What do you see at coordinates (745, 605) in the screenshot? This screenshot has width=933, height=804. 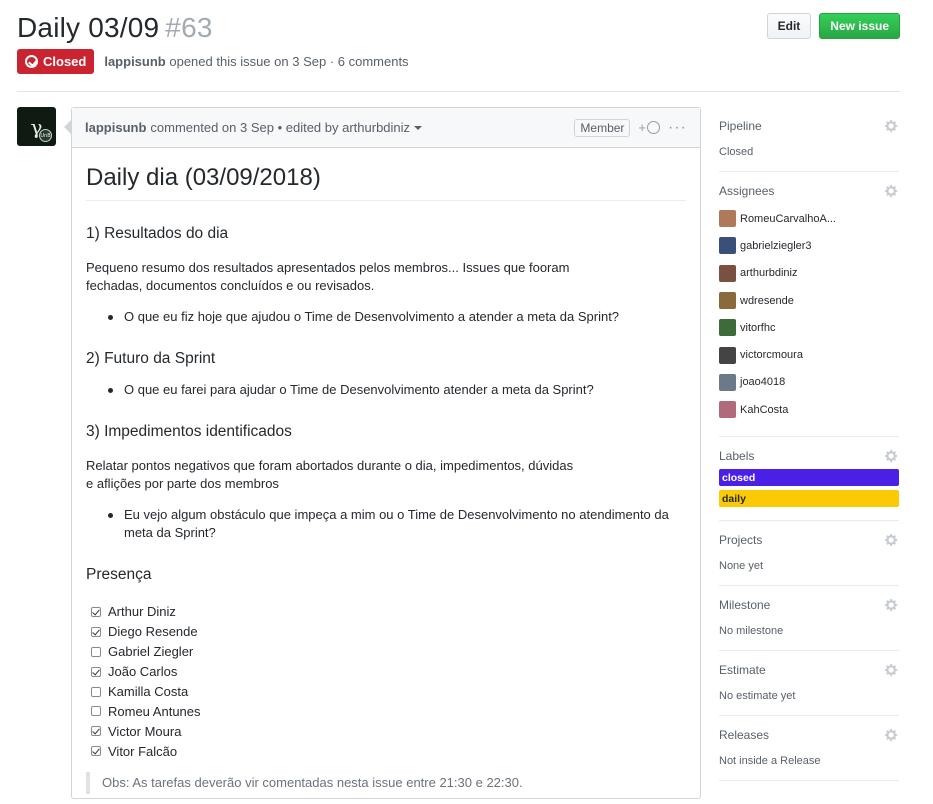 I see `milestone-label: Milestone` at bounding box center [745, 605].